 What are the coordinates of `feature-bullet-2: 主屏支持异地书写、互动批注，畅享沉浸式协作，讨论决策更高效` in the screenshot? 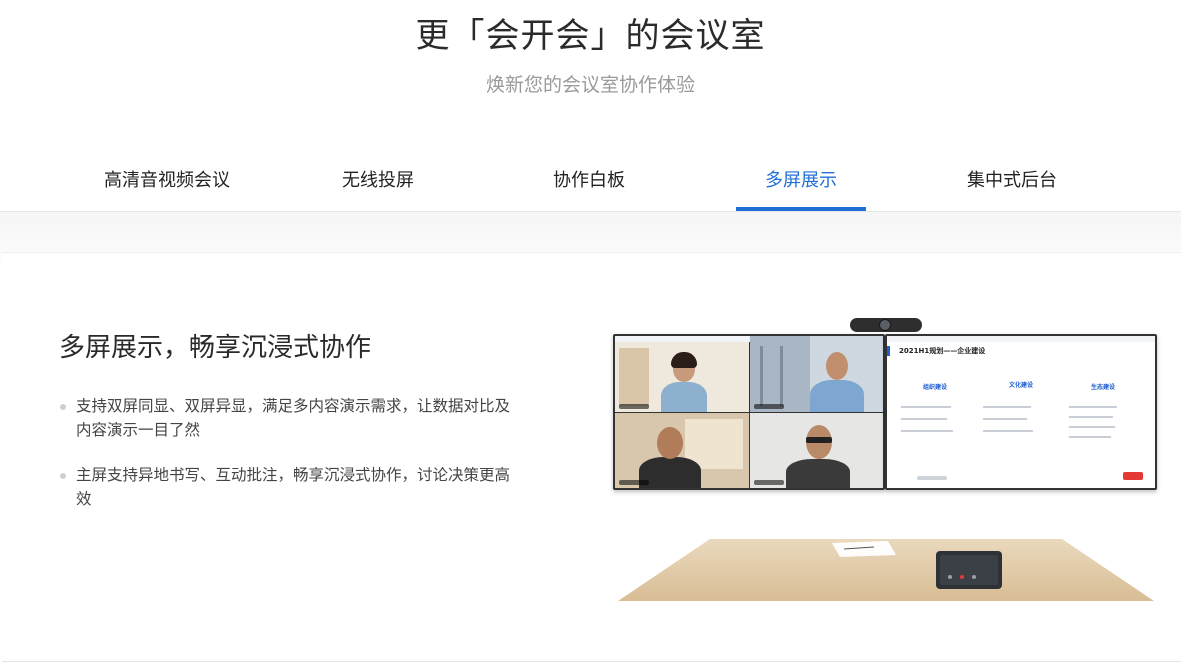 It's located at (293, 487).